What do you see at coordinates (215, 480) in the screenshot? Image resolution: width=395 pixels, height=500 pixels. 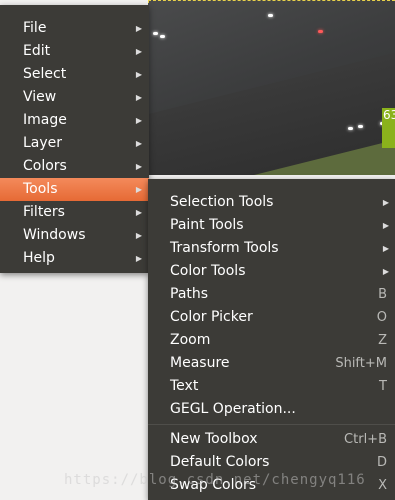 I see `watermark-text: https://blog.csdn.net/chengyq116` at bounding box center [215, 480].